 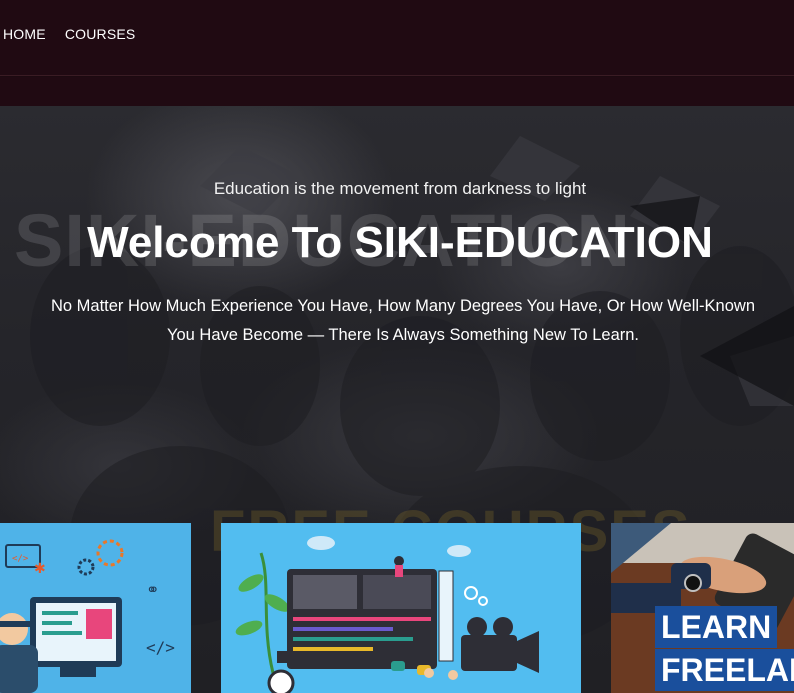 What do you see at coordinates (87, 616) in the screenshot?
I see `web-developer-illustration: </> ✱ ⚭ </>` at bounding box center [87, 616].